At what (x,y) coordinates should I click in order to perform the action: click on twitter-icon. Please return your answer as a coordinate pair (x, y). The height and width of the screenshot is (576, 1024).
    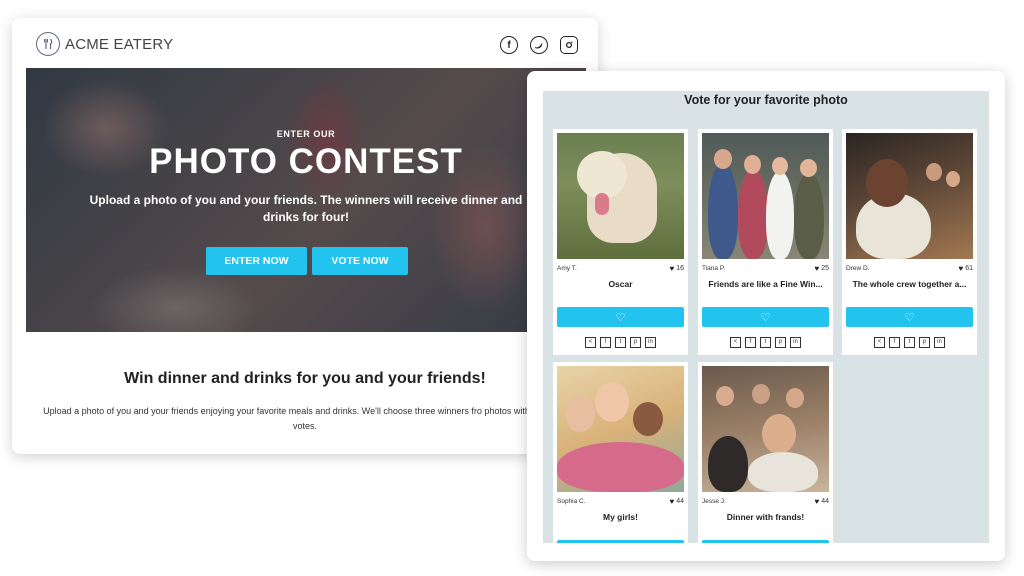
    Looking at the image, I should click on (539, 45).